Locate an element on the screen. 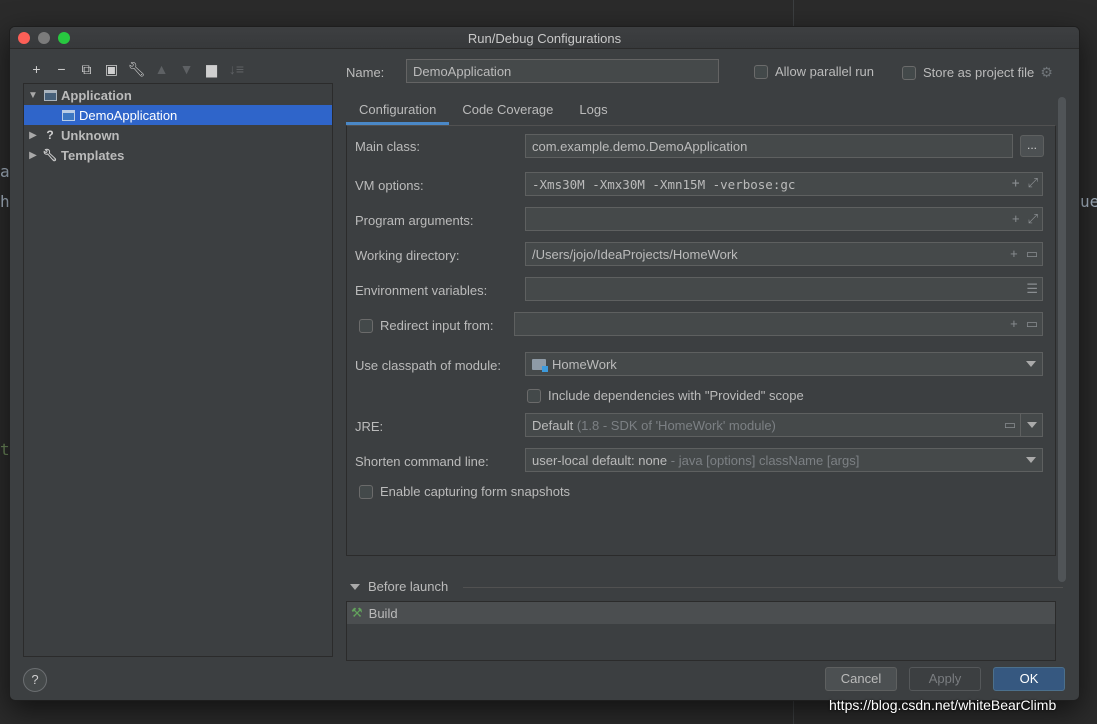  tree-item-demoapplication: DemoApplication is located at coordinates (178, 115).